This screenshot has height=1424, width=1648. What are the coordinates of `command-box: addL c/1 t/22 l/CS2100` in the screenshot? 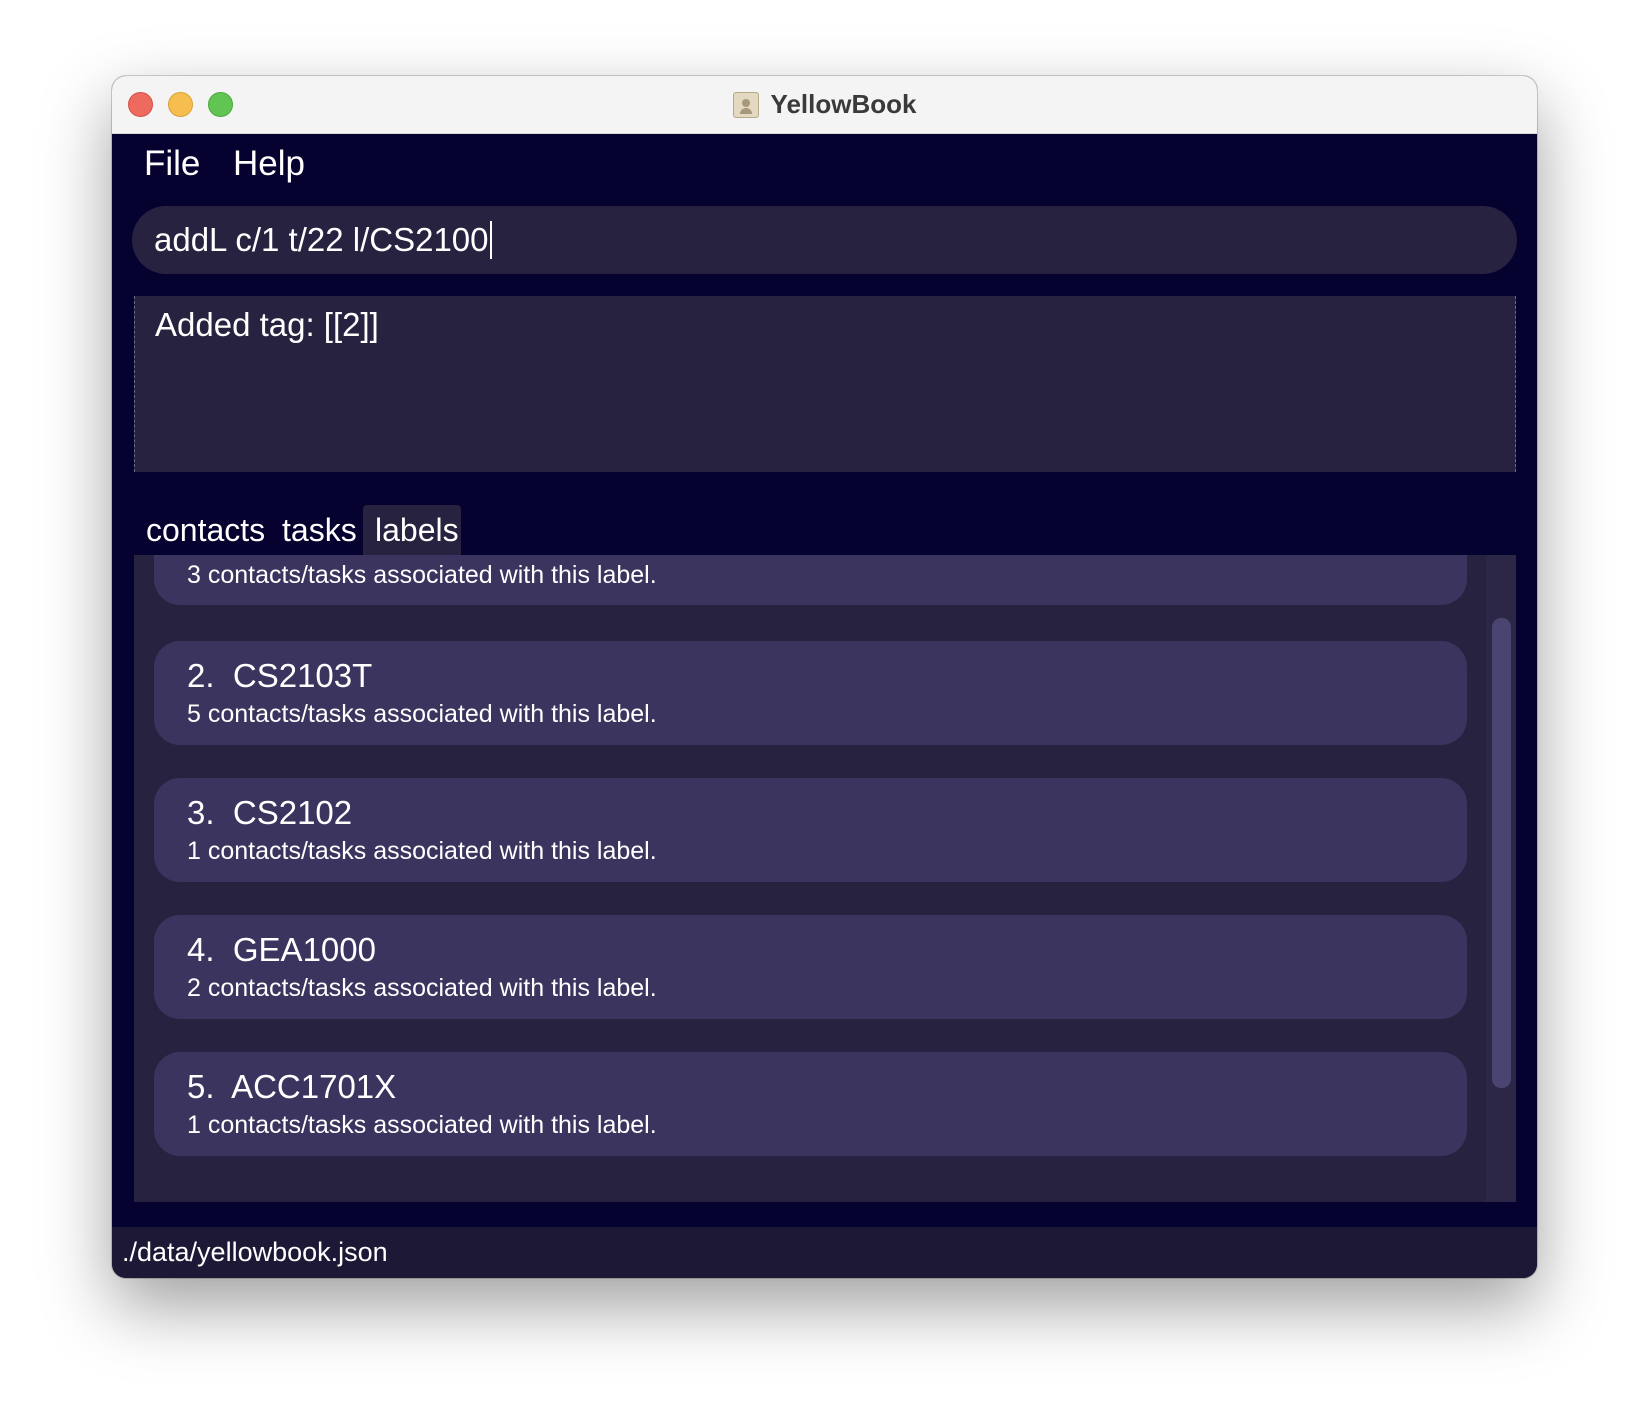 It's located at (824, 240).